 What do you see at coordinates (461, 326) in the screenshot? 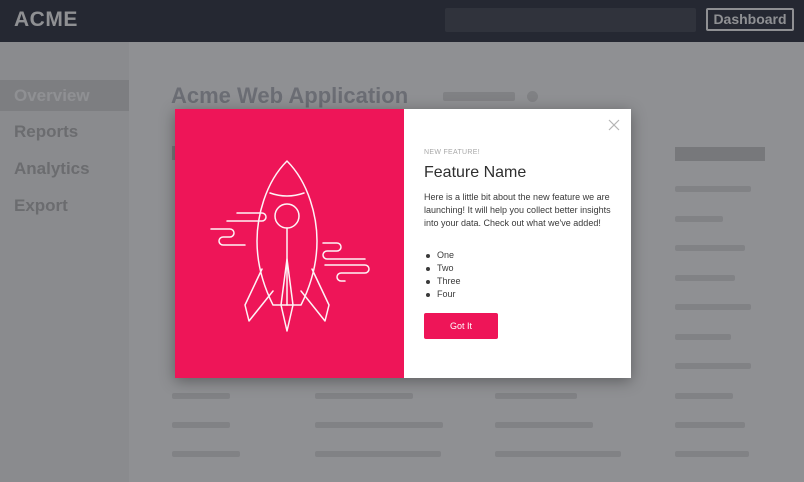
I see `got-it-button: Got It` at bounding box center [461, 326].